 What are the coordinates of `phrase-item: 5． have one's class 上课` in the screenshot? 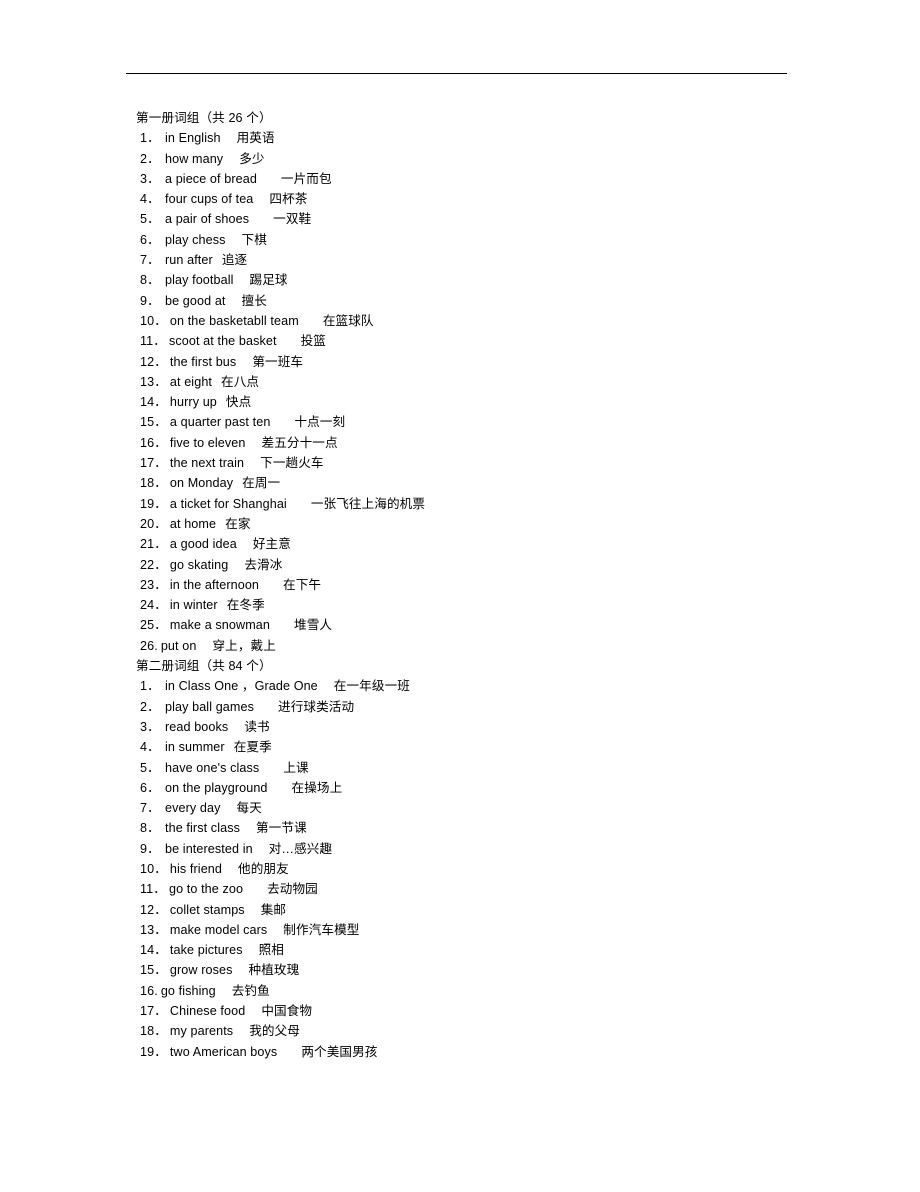 It's located at (486, 768).